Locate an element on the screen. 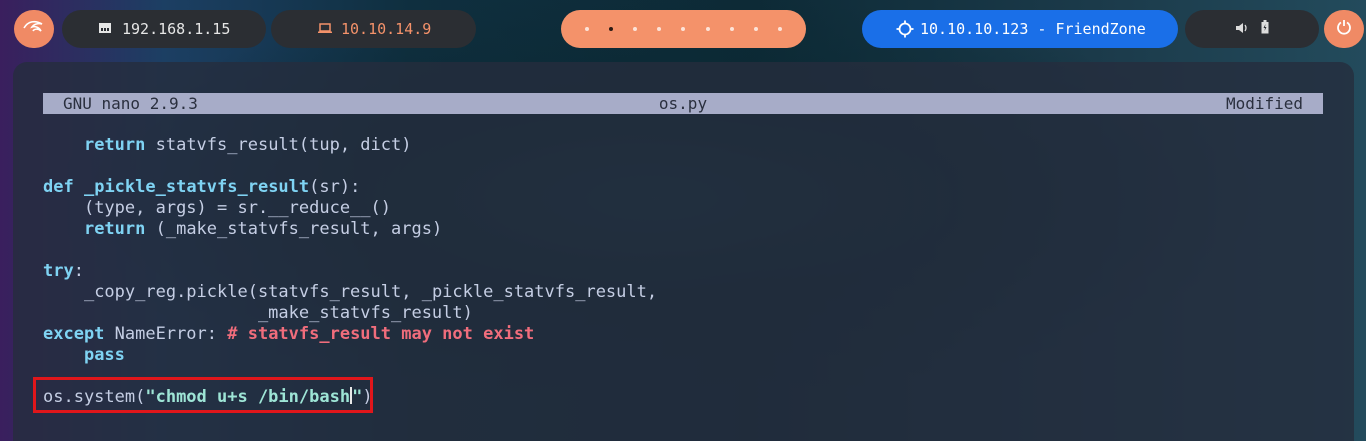  power-button is located at coordinates (1344, 29).